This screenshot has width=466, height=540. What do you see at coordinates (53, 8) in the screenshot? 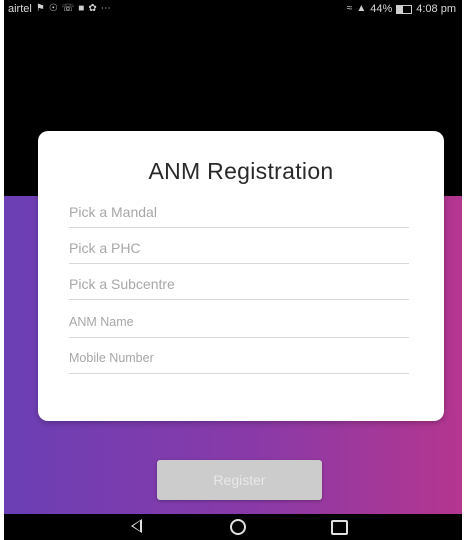
I see `location-icon: ☉` at bounding box center [53, 8].